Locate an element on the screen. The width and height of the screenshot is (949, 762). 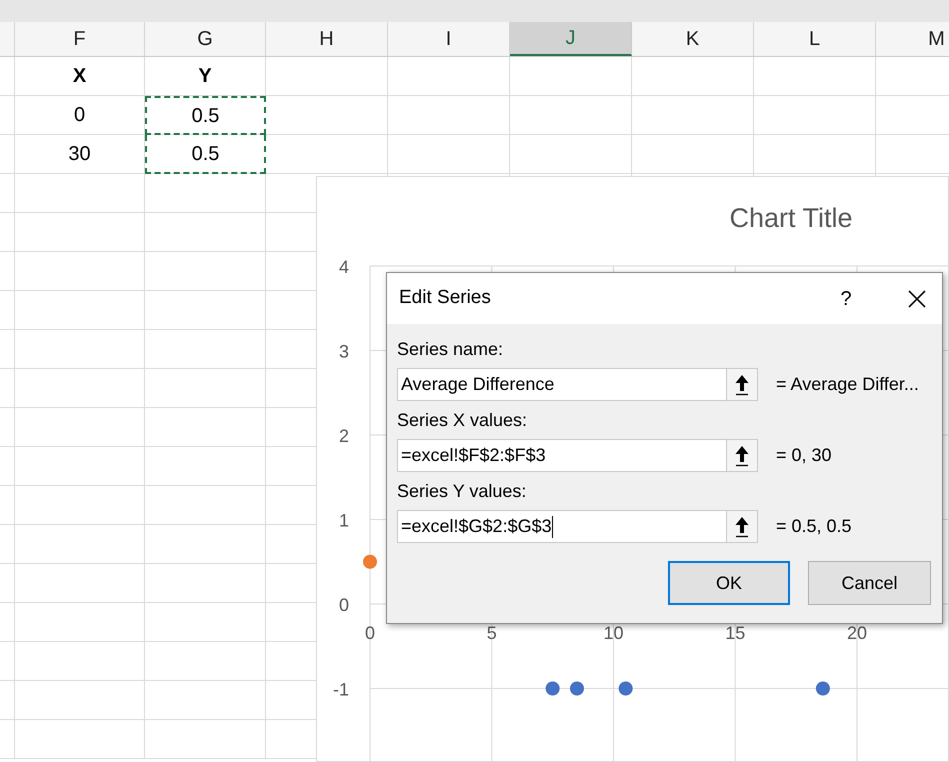
field-label: Series X values: is located at coordinates (462, 420).